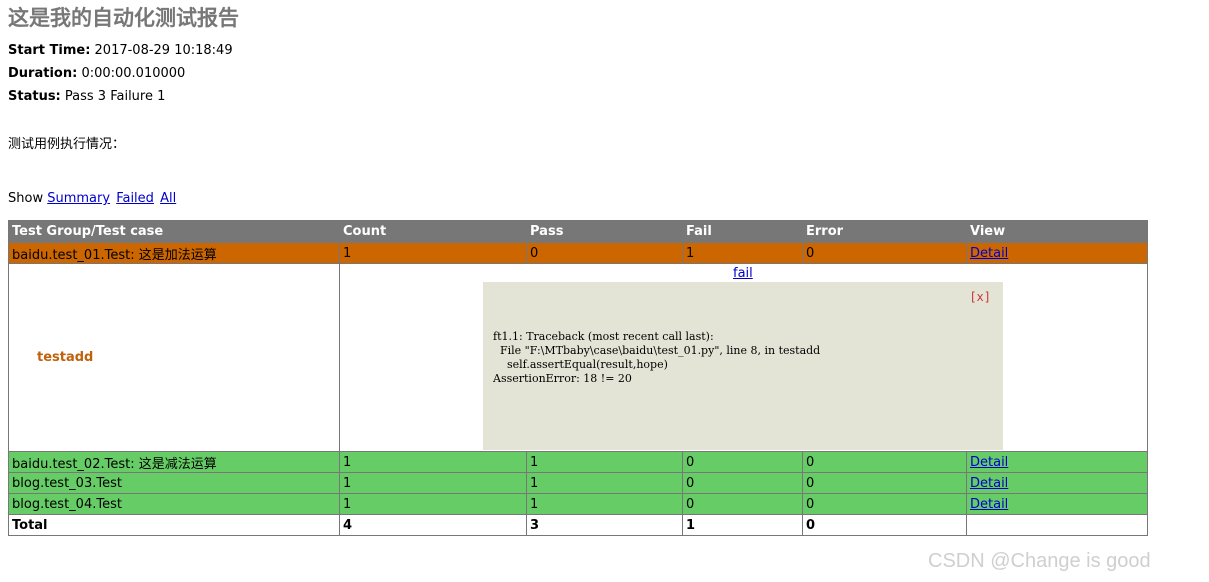 The width and height of the screenshot is (1209, 582). What do you see at coordinates (884, 525) in the screenshot?
I see `total-error: 0` at bounding box center [884, 525].